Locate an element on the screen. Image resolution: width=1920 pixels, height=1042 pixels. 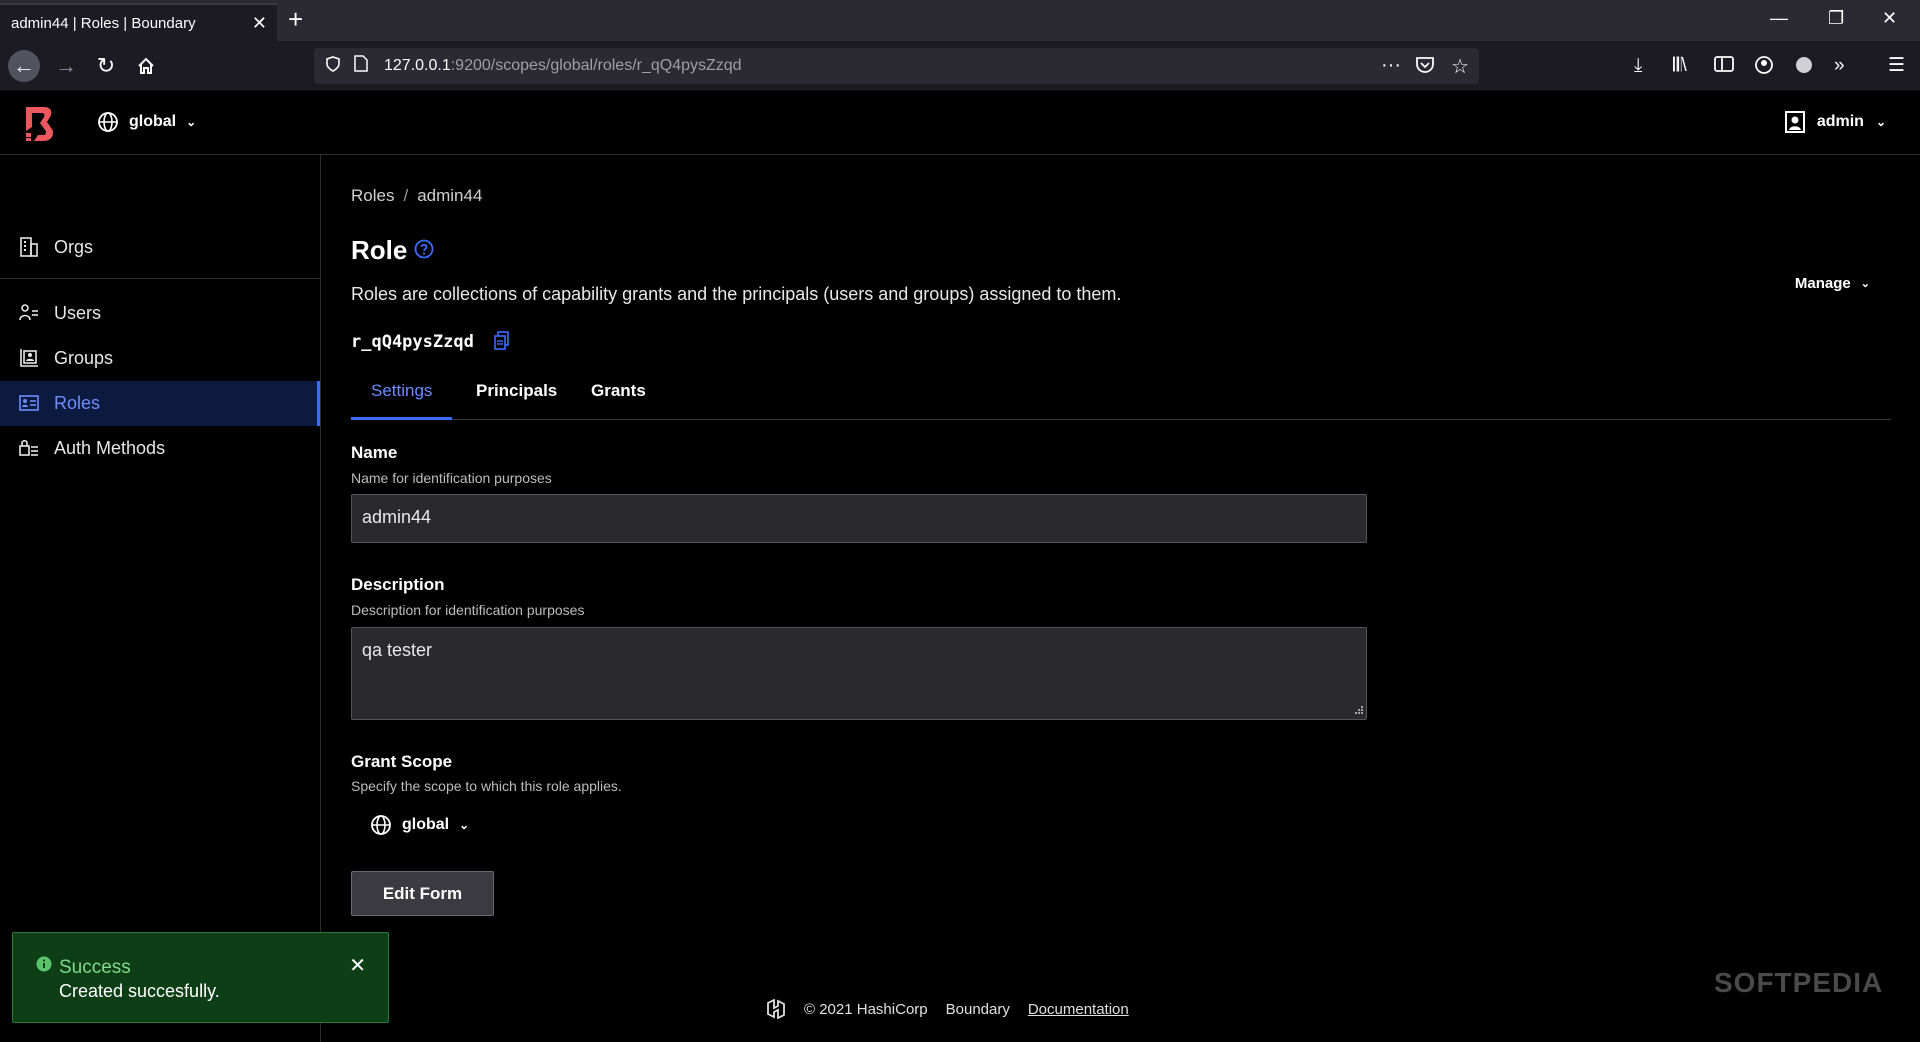
name-field: admin44 is located at coordinates (859, 518).